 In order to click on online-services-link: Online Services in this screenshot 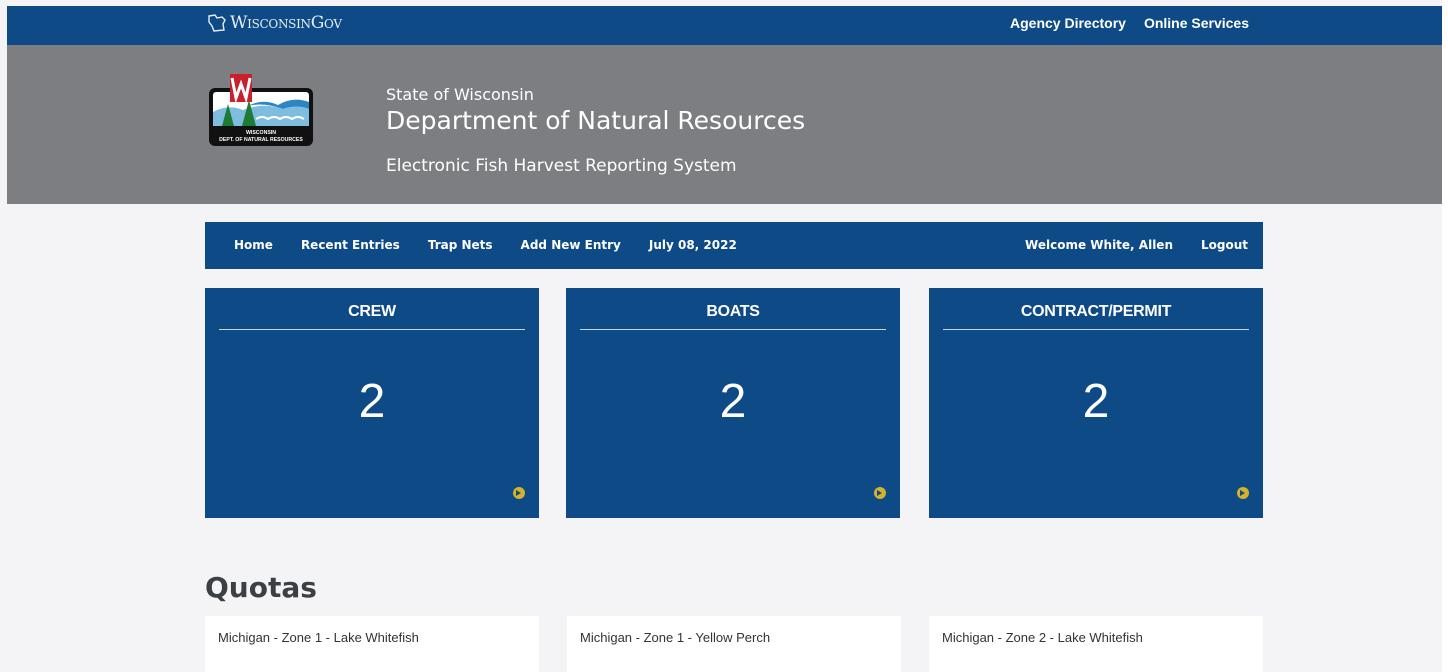, I will do `click(1196, 23)`.